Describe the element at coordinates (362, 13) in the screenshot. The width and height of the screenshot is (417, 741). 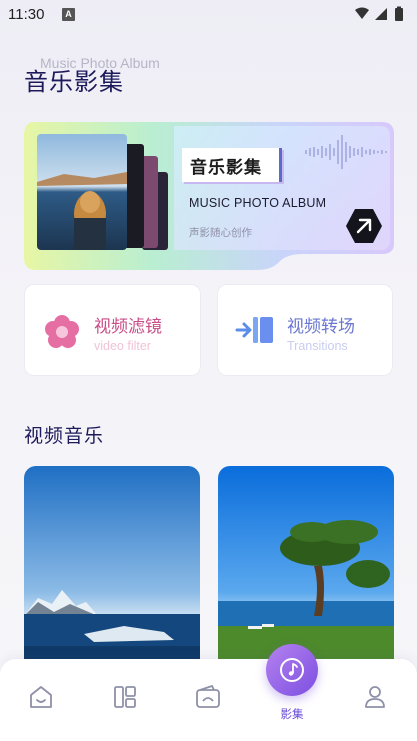
I see `wifi-icon` at that location.